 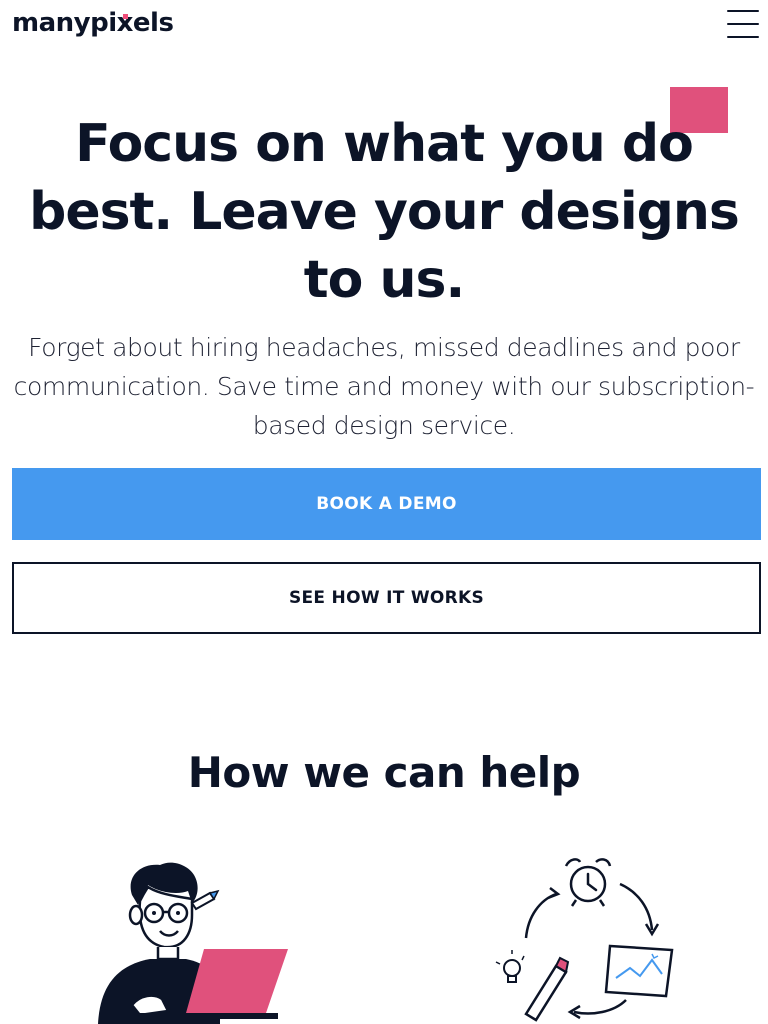 What do you see at coordinates (743, 24) in the screenshot?
I see `hamburger-menu-icon` at bounding box center [743, 24].